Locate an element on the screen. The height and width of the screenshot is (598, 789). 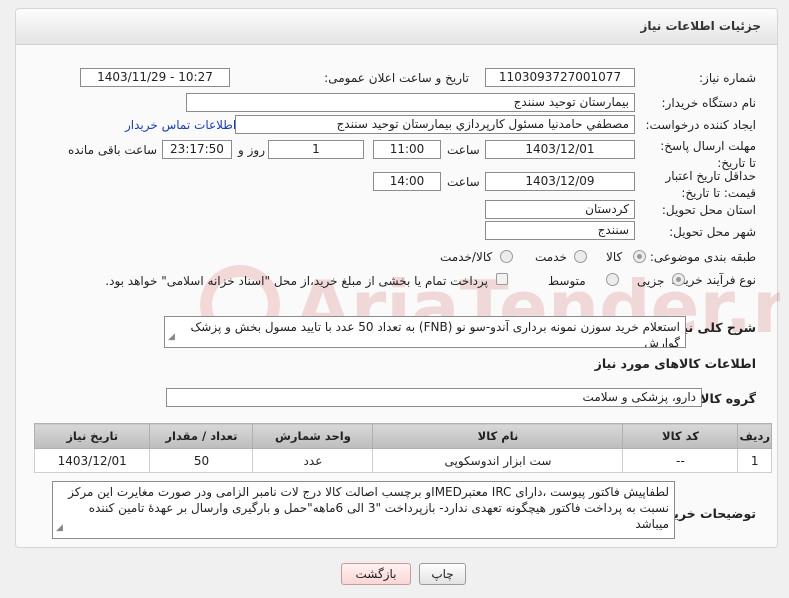
row-unit-cell: عدد is located at coordinates (313, 460).